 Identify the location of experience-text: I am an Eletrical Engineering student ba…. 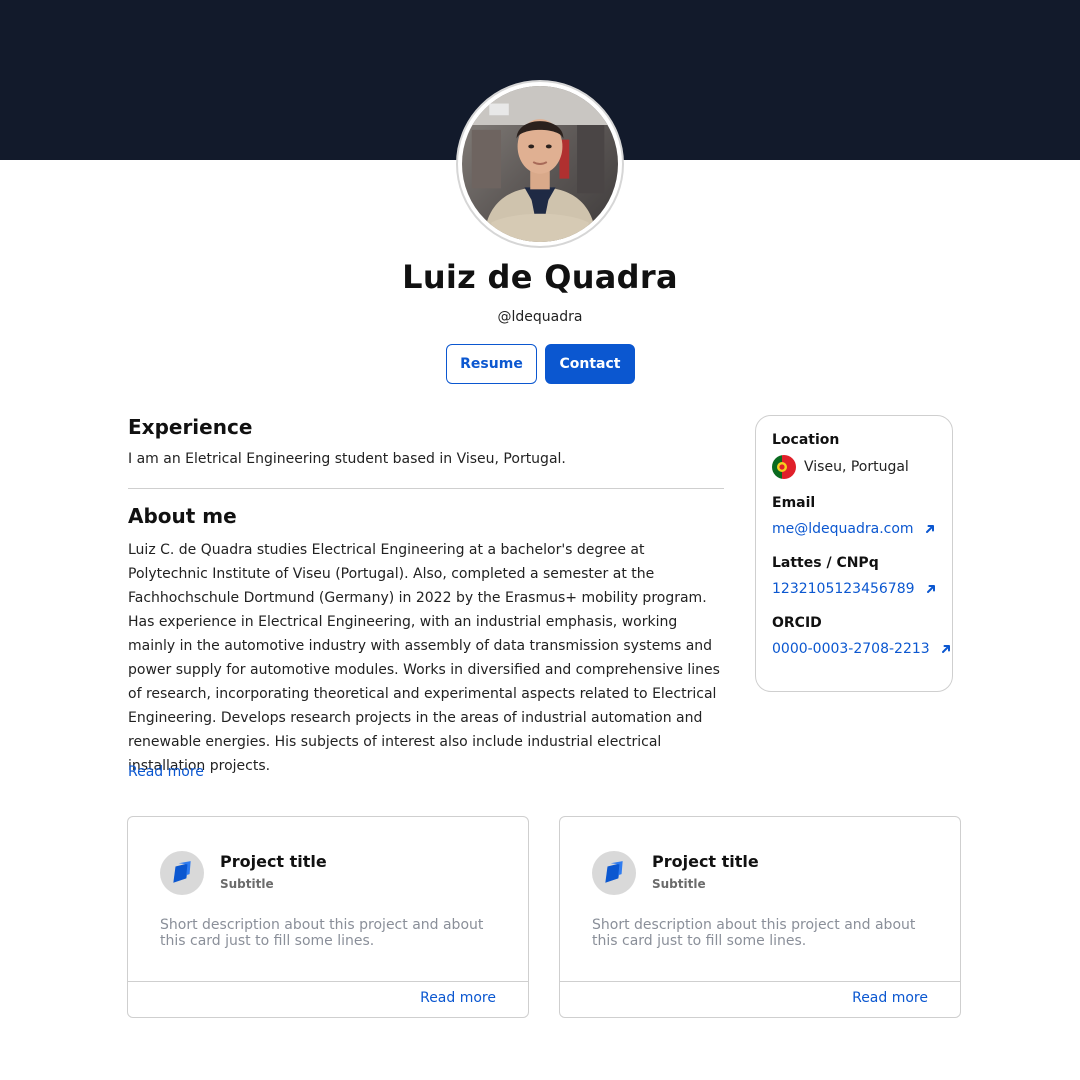
(347, 459).